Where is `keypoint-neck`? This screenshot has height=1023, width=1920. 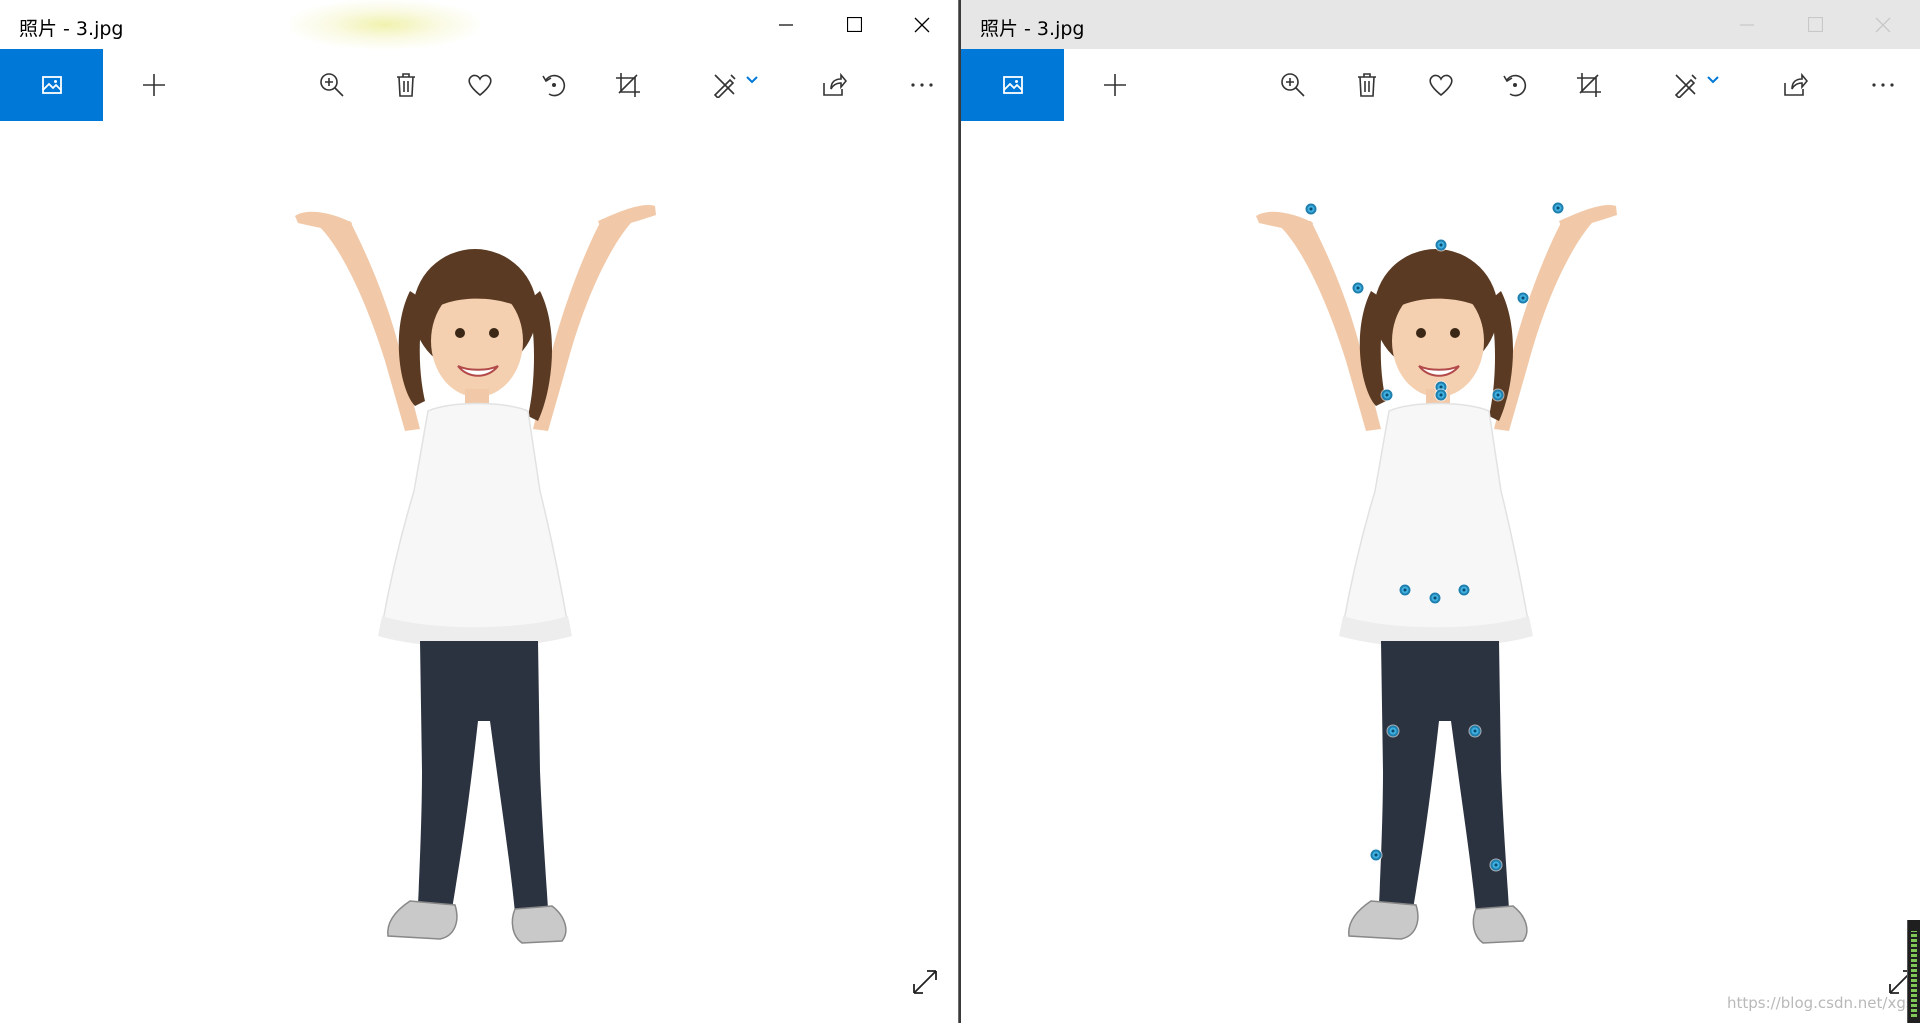
keypoint-neck is located at coordinates (1441, 395).